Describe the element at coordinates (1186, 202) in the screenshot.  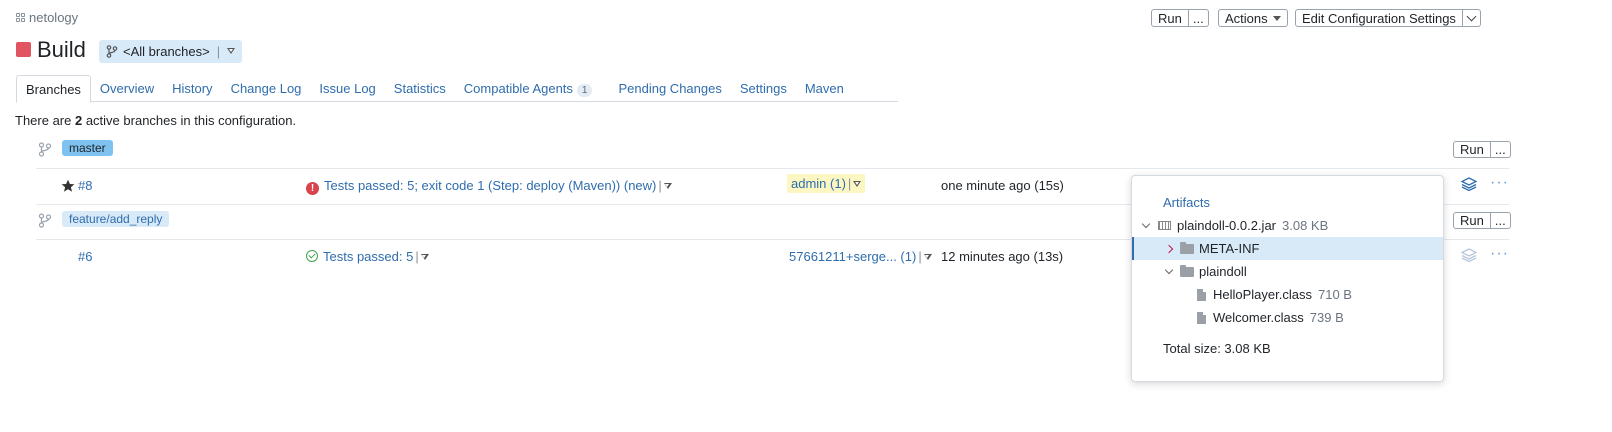
I see `artifacts-title-link: Artifacts` at that location.